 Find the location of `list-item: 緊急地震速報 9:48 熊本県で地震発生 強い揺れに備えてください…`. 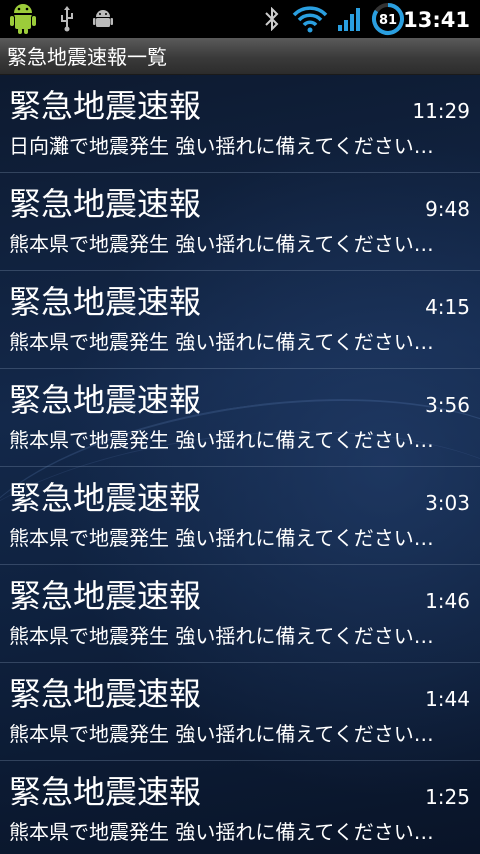

list-item: 緊急地震速報 9:48 熊本県で地震発生 強い揺れに備えてください… is located at coordinates (240, 222).